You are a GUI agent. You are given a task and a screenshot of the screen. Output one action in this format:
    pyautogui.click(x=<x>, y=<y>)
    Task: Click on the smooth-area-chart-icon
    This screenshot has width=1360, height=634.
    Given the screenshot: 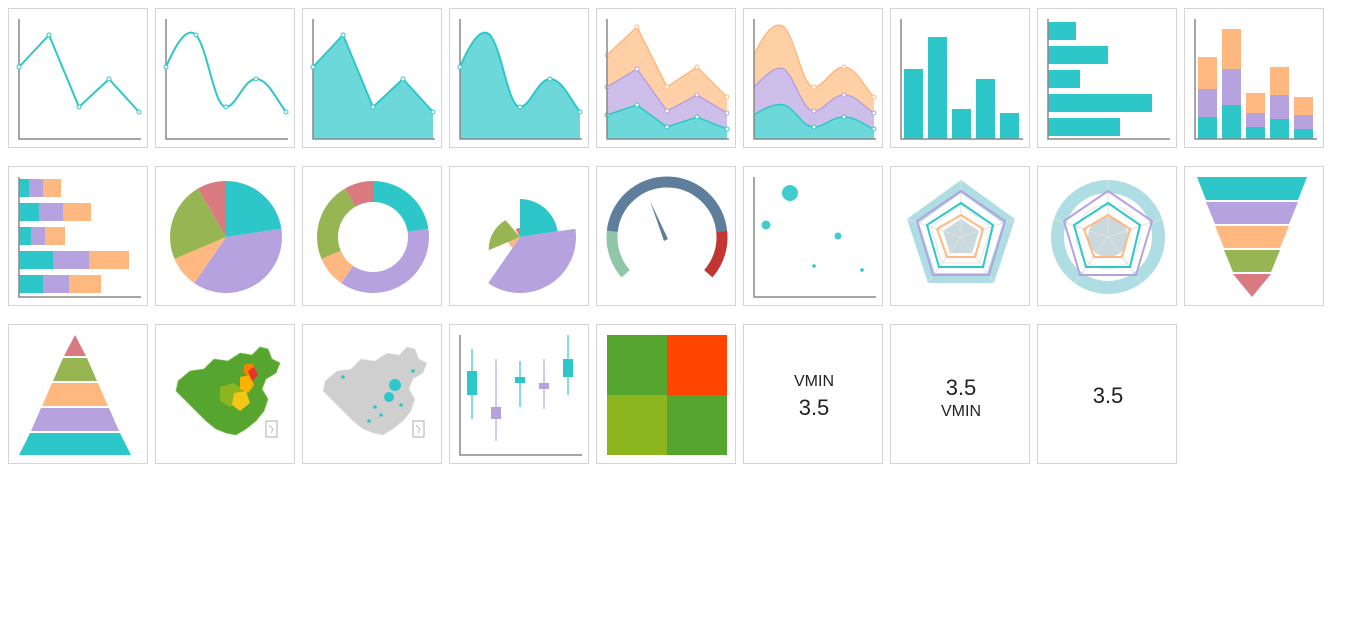 What is the action you would take?
    pyautogui.click(x=520, y=79)
    